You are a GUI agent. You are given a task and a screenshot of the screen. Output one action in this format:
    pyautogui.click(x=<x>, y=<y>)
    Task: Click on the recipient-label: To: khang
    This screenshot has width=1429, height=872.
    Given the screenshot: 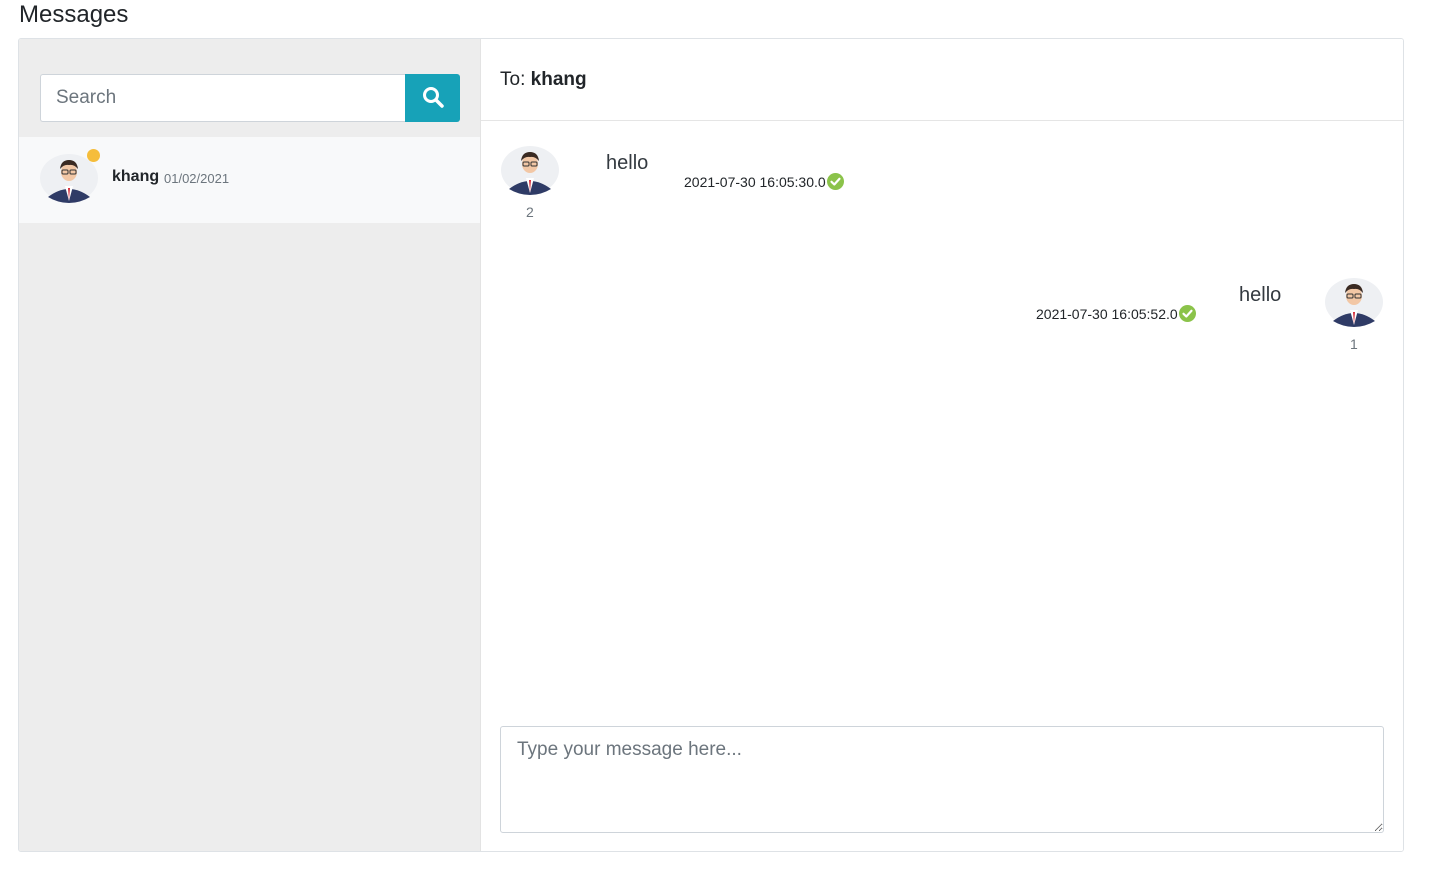 What is the action you would take?
    pyautogui.click(x=543, y=80)
    